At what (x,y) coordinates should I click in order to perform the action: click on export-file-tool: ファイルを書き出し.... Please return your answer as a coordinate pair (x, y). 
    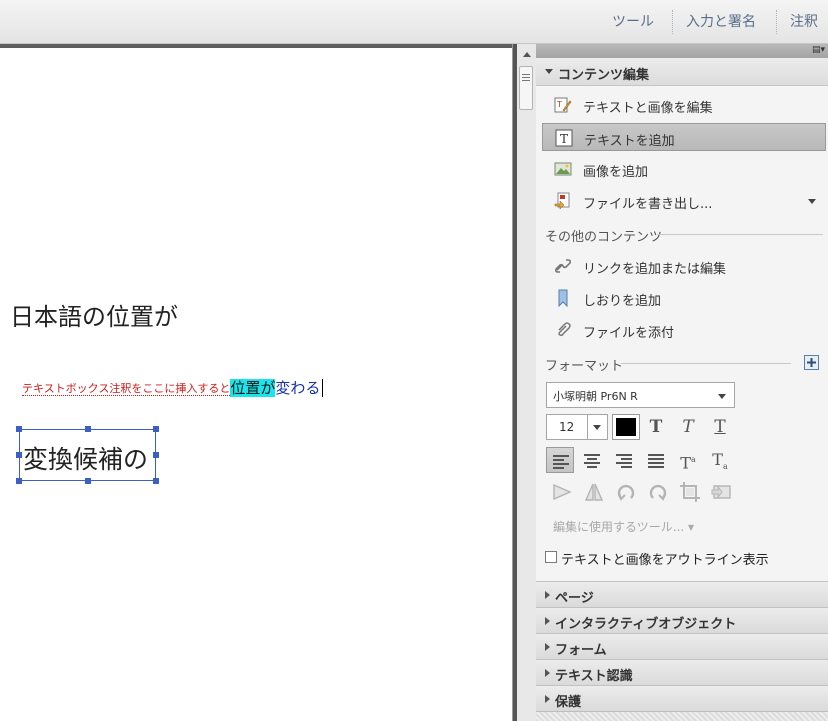
    Looking at the image, I should click on (684, 201).